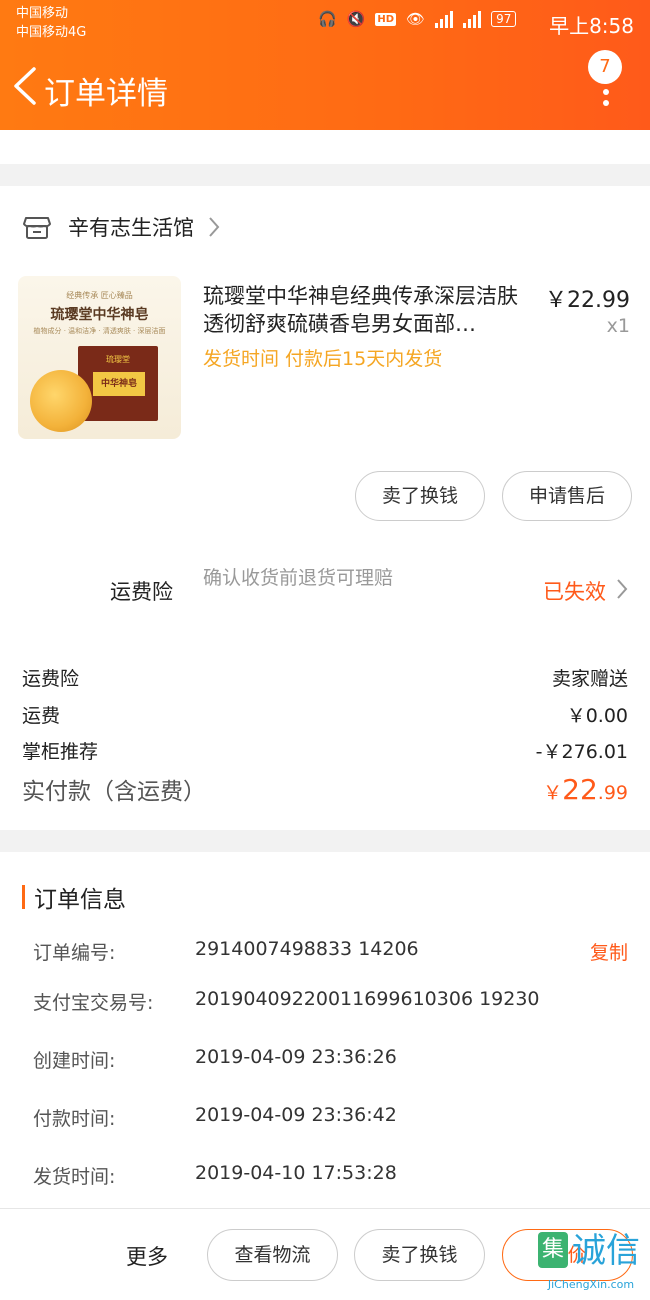 This screenshot has width=650, height=1300. I want to click on insurance-desc: 确认收货前退货可理赔, so click(298, 578).